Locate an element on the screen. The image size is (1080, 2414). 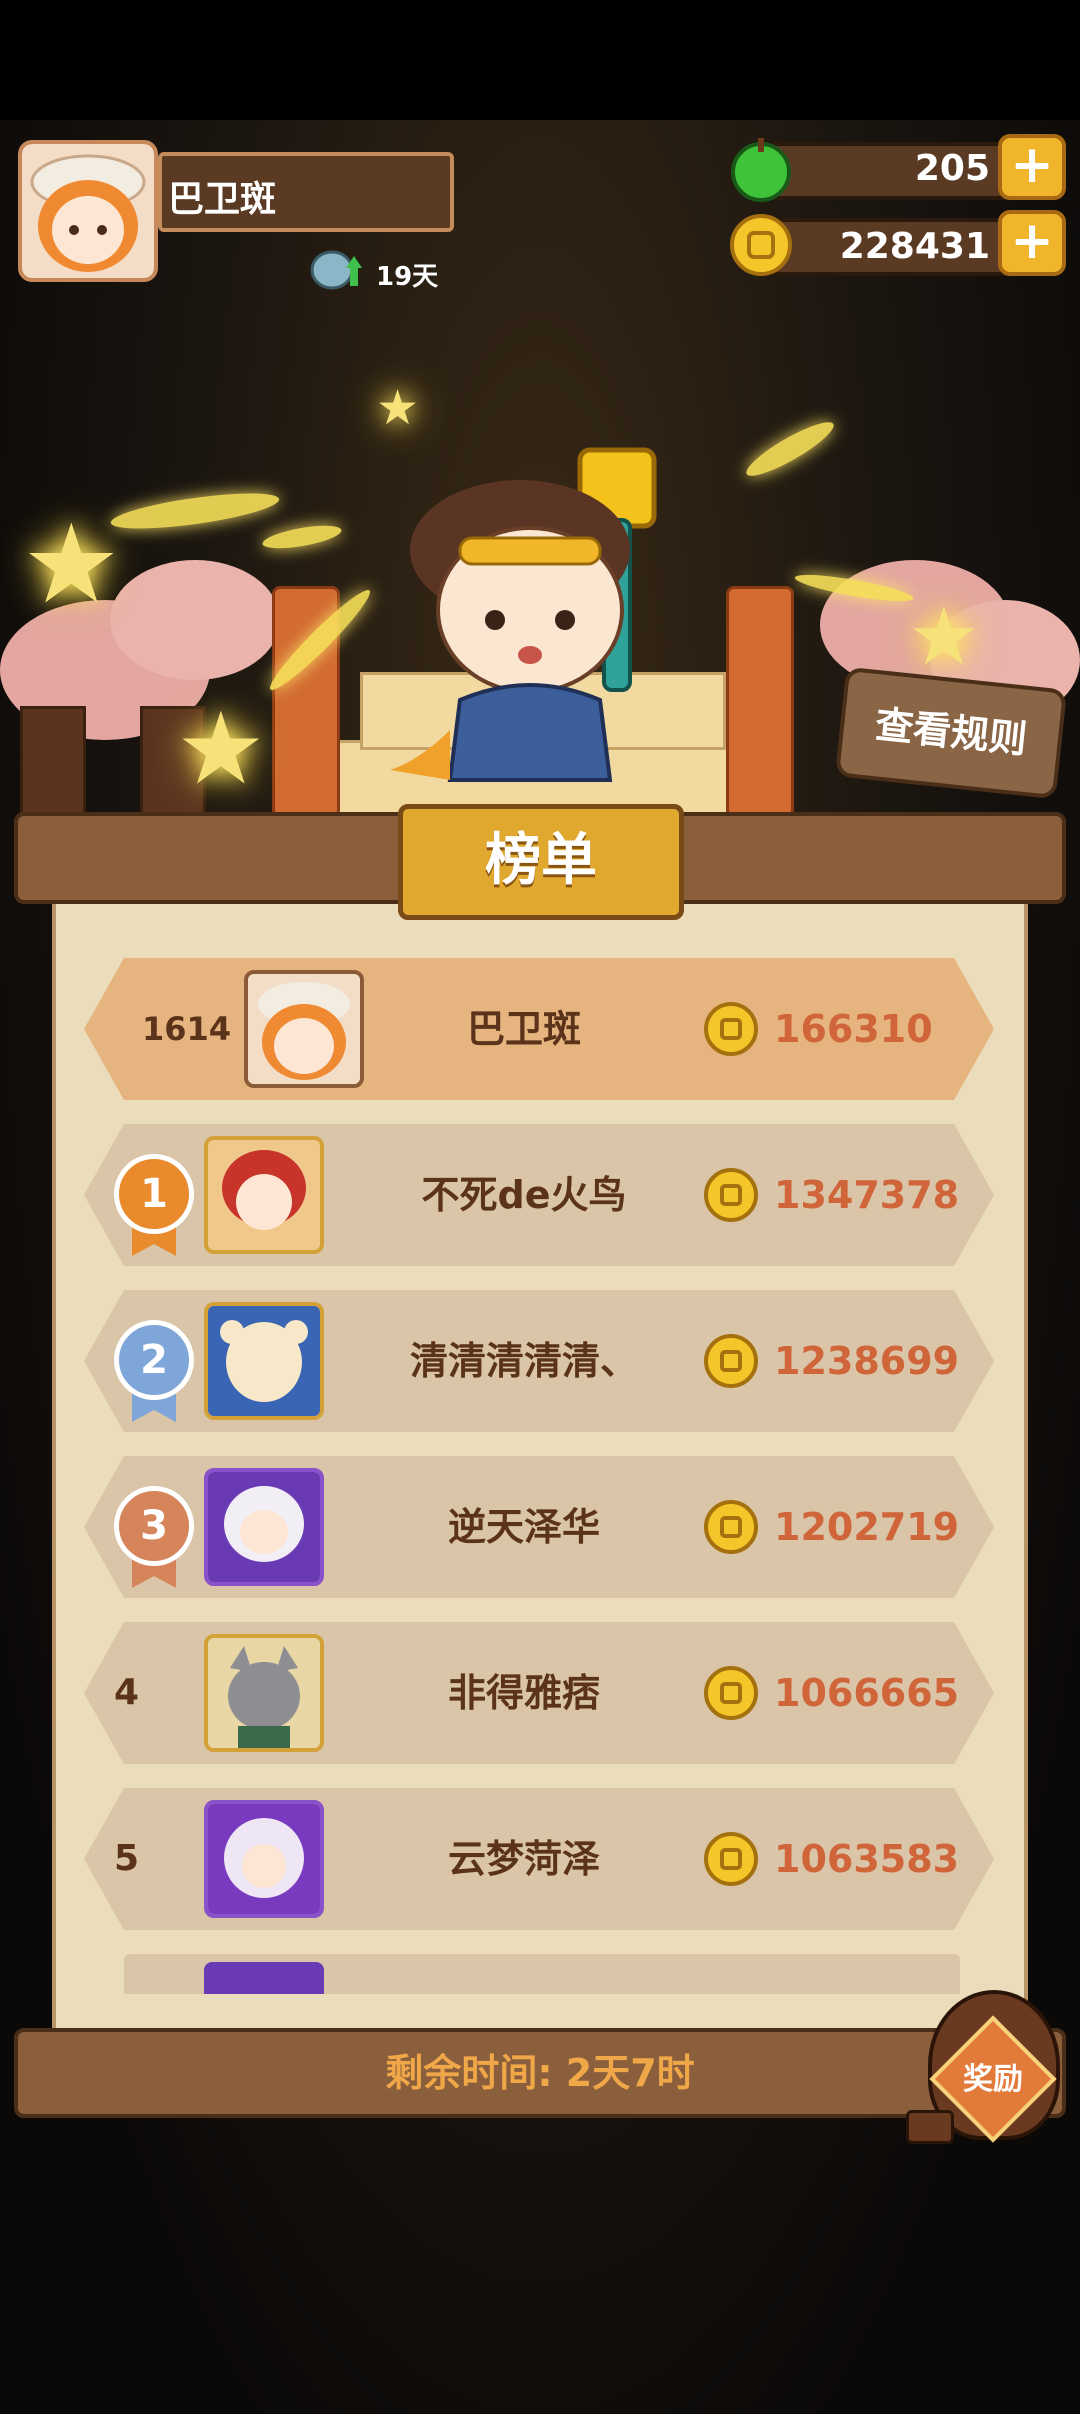
player-avatar-image is located at coordinates (88, 211).